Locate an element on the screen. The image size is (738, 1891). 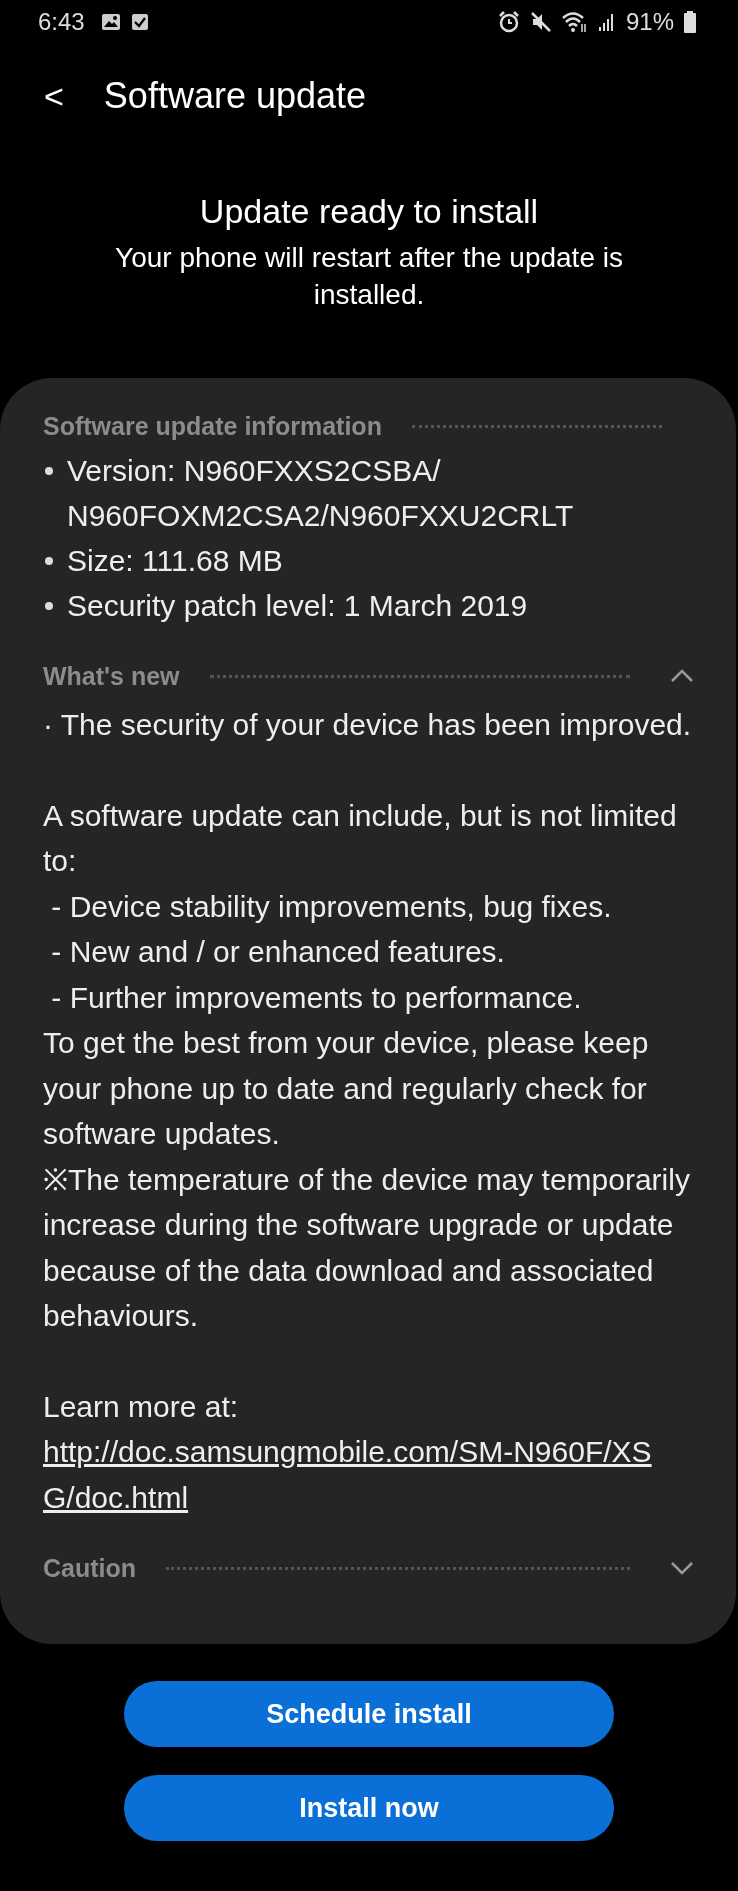
battery-icon is located at coordinates (690, 22).